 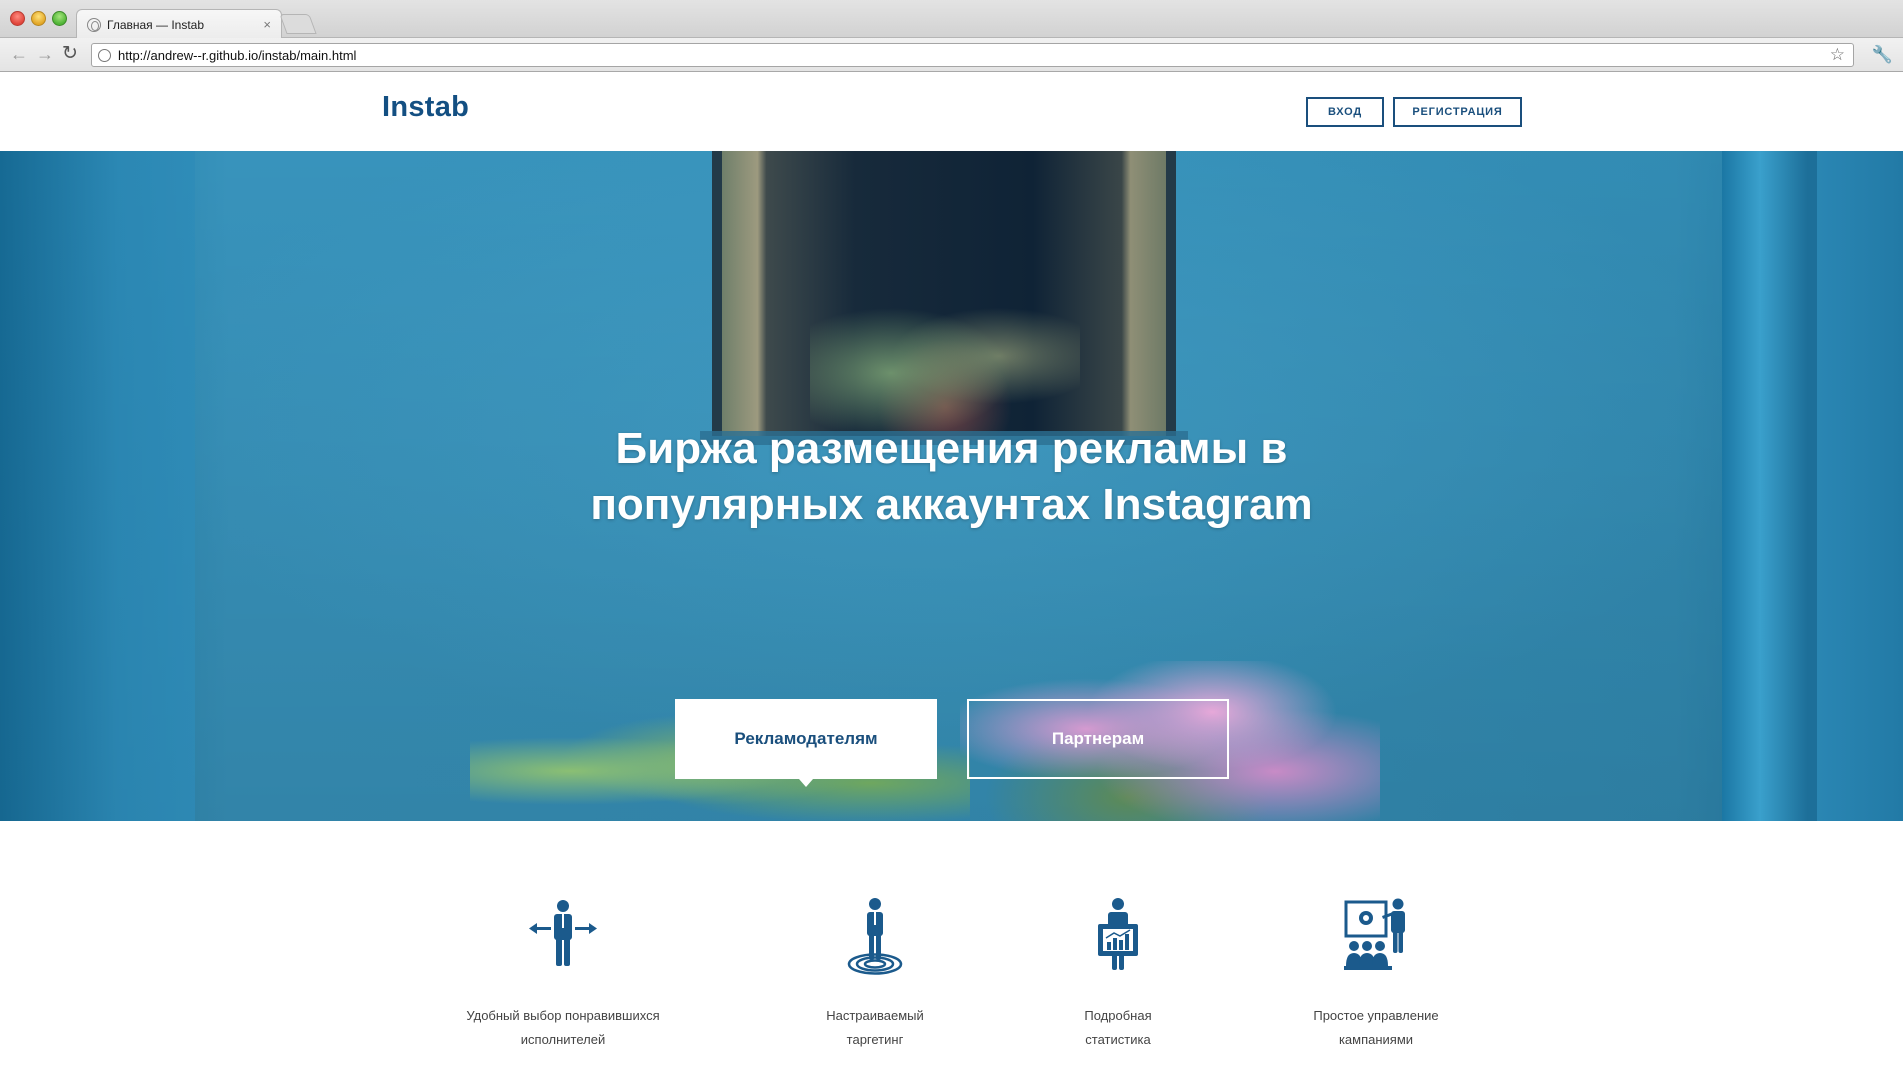 What do you see at coordinates (951, 112) in the screenshot?
I see `site-header: Instab ВХОД РЕГИСТРАЦИЯ` at bounding box center [951, 112].